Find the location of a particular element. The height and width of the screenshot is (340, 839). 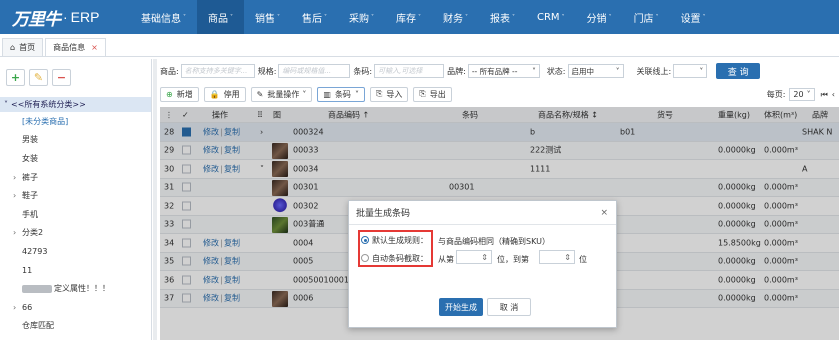

nav-item-2: 销售 ˅ is located at coordinates (267, 17).